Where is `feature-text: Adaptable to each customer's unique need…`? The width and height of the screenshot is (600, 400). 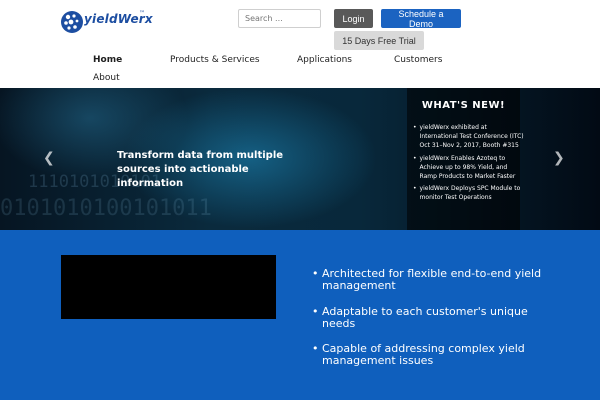 feature-text: Adaptable to each customer's unique need… is located at coordinates (425, 317).